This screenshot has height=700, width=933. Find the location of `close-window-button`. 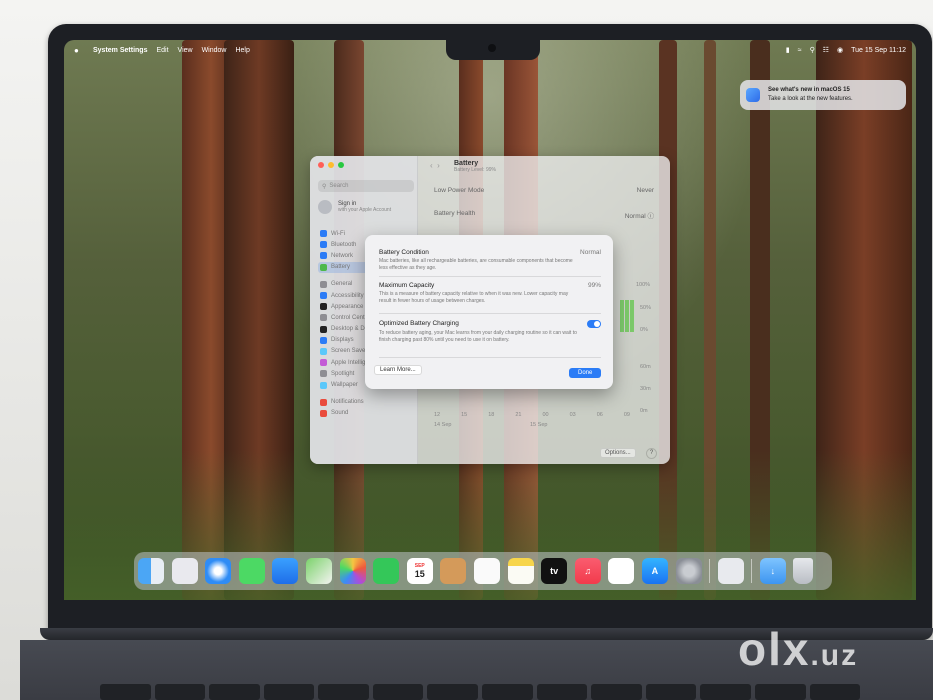

close-window-button is located at coordinates (321, 165).